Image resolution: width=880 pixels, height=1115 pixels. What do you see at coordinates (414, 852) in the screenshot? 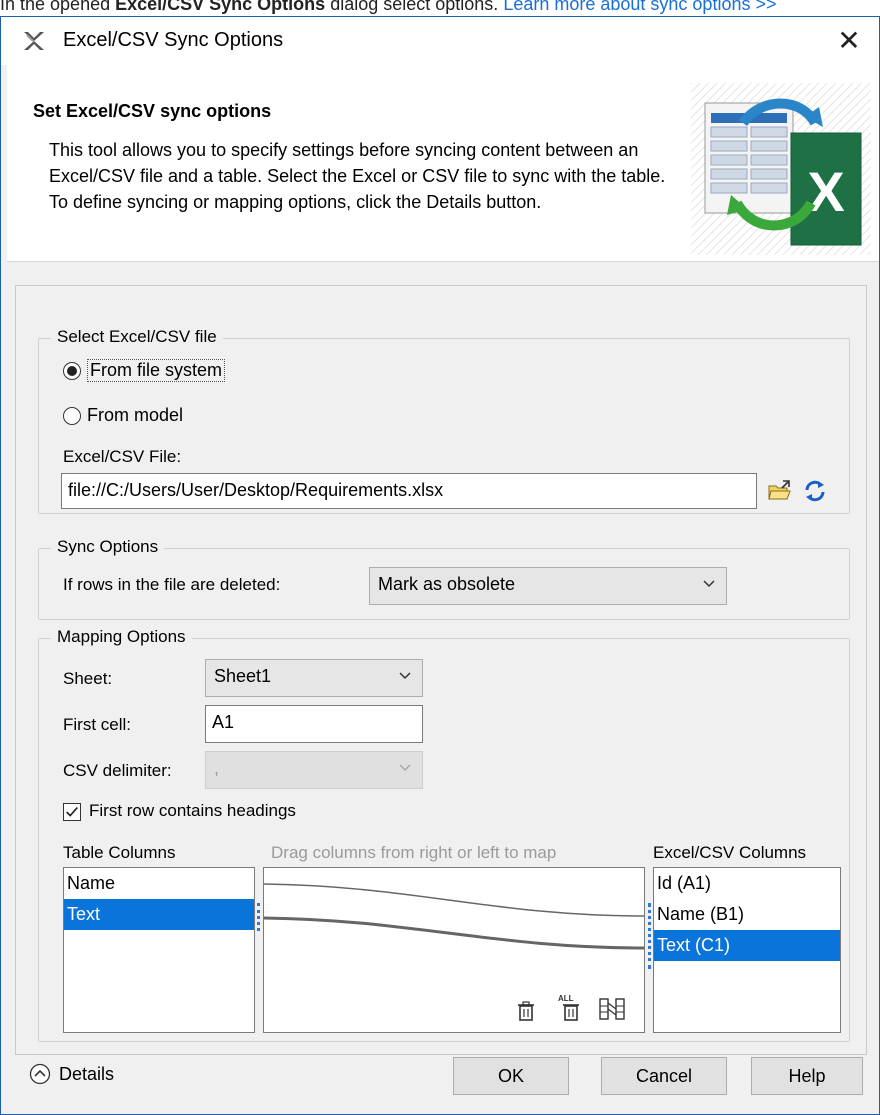
I see `drag-hint-text: Drag columns from right or left to map` at bounding box center [414, 852].